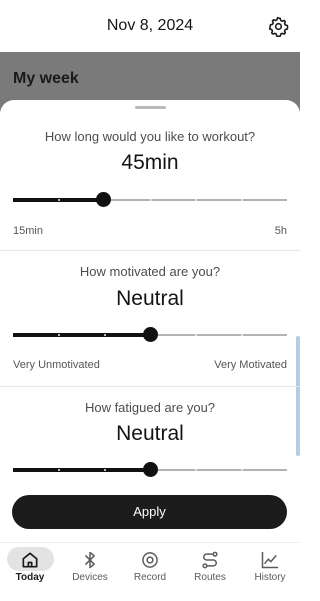  I want to click on top-bar: Nov 8, 2024, so click(150, 26).